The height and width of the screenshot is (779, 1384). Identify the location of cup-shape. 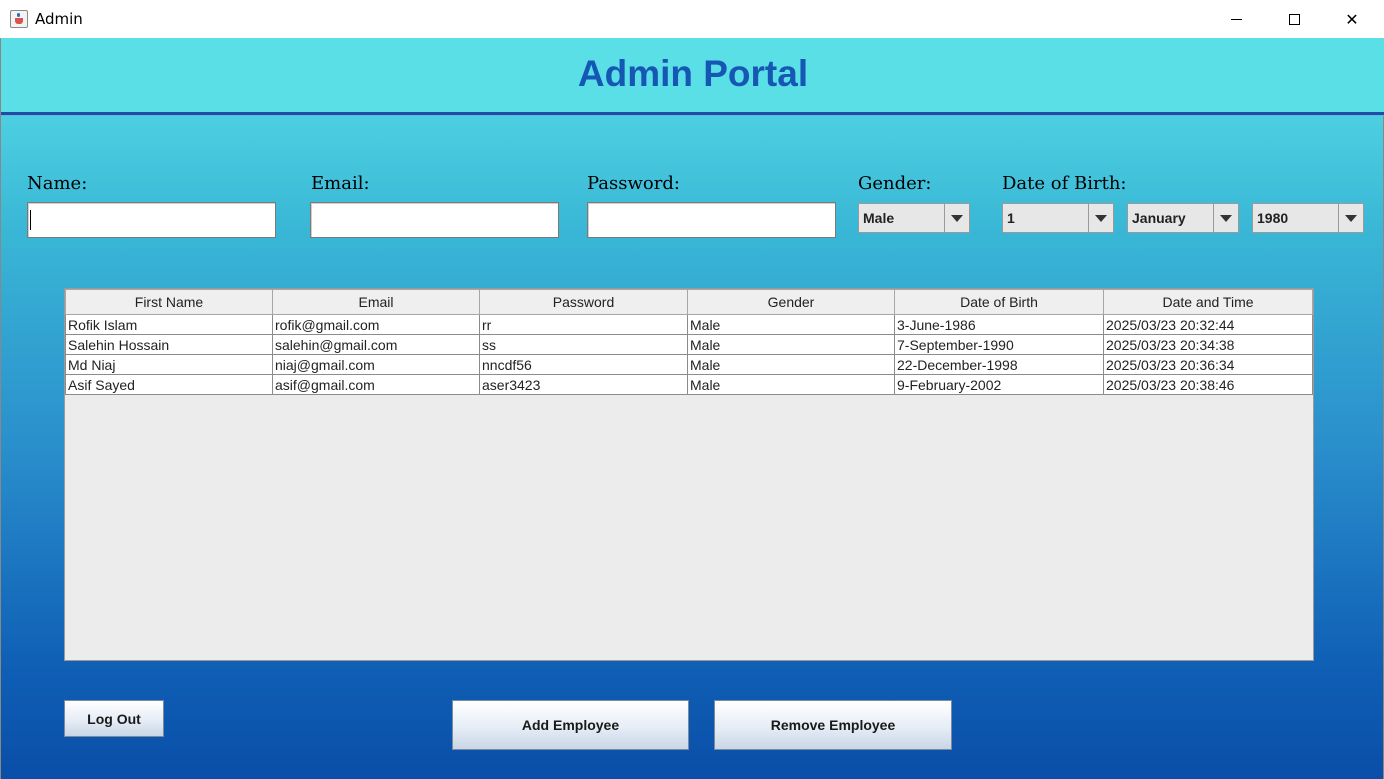
(19, 21).